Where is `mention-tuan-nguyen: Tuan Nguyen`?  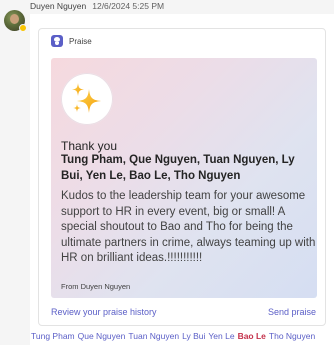
mention-tuan-nguyen: Tuan Nguyen is located at coordinates (153, 336).